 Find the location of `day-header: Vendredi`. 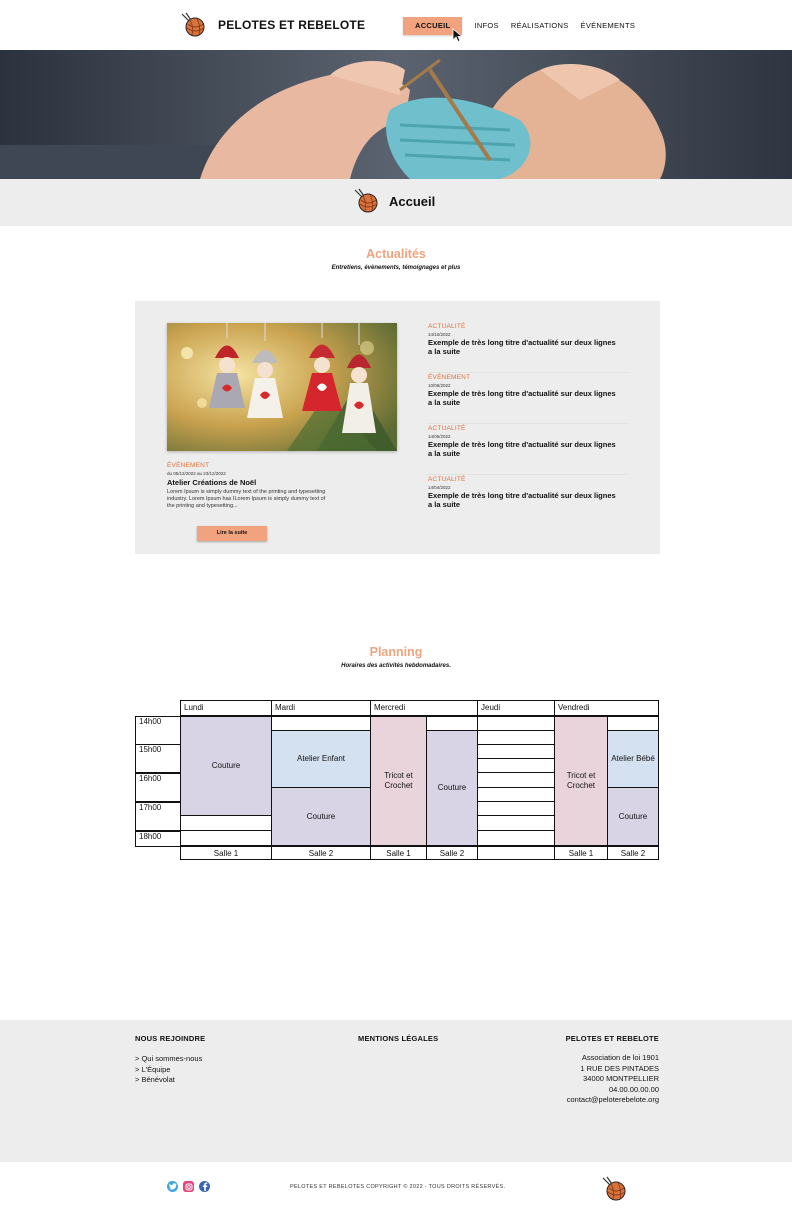

day-header: Vendredi is located at coordinates (606, 708).